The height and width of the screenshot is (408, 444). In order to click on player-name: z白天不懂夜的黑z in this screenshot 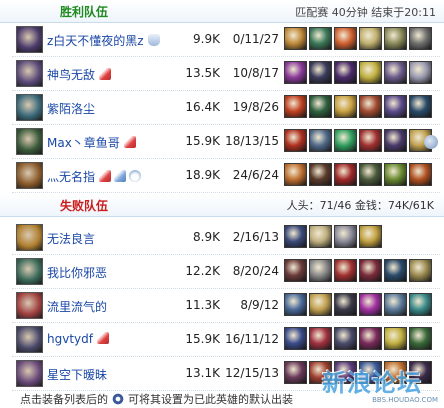, I will do `click(95, 41)`.